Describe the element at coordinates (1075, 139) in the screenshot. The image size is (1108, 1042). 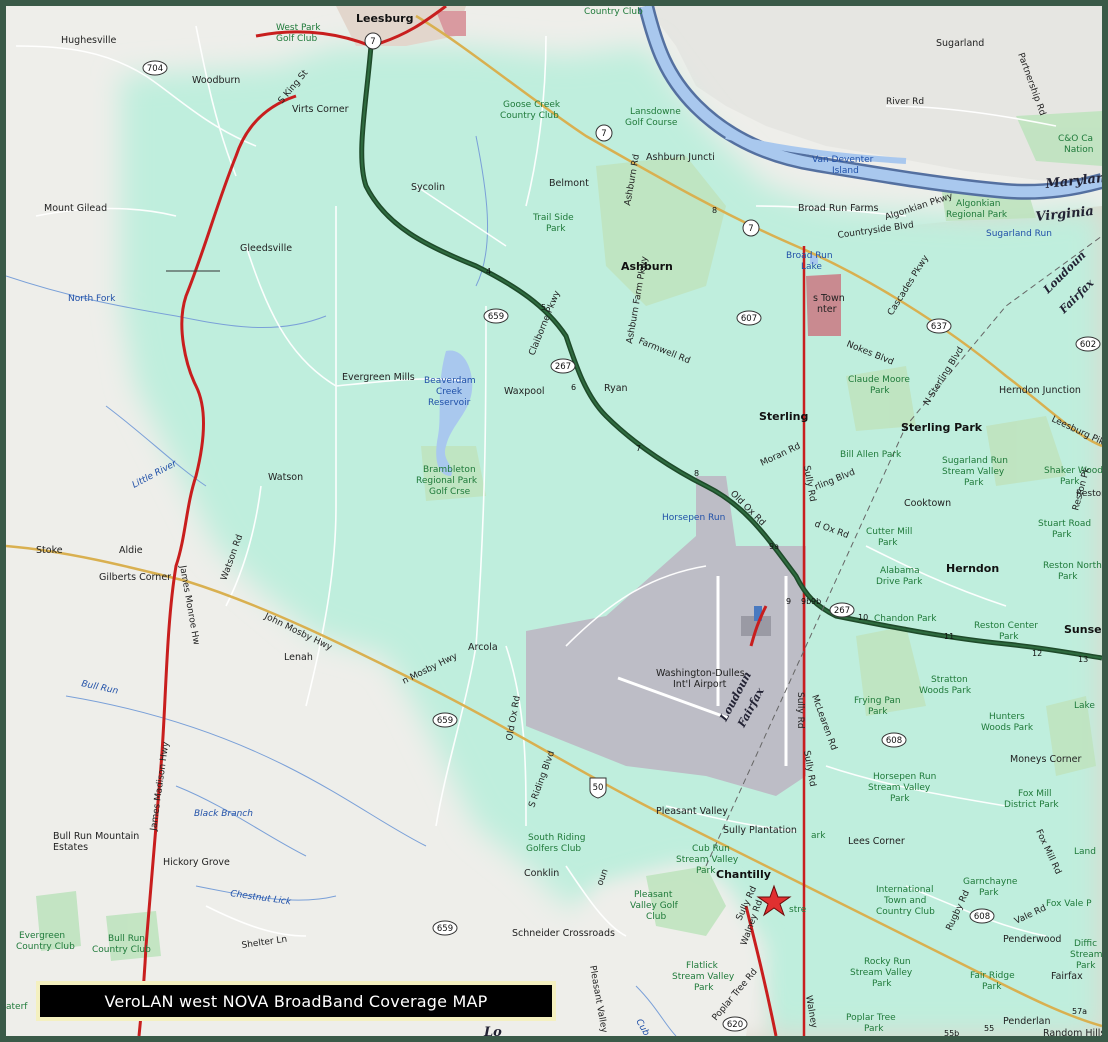
I see `label-co-canal-1: C&O Ca` at that location.